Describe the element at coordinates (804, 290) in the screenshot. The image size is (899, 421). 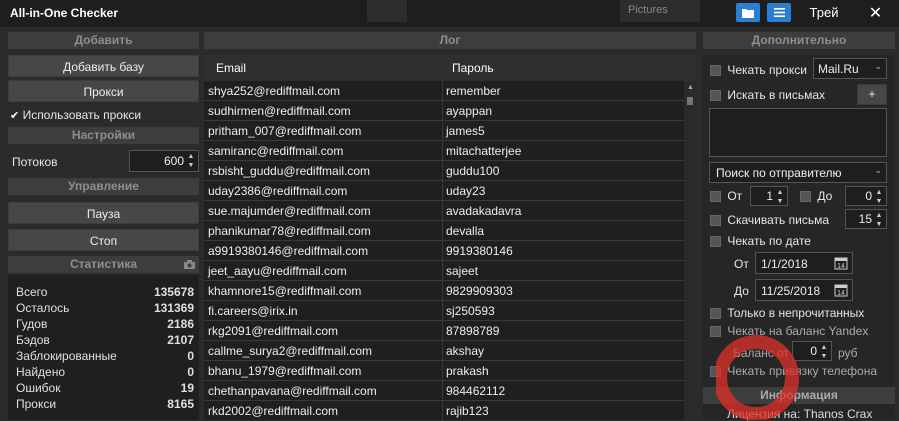
I see `date-to-picker: 11/25/2018 14` at that location.